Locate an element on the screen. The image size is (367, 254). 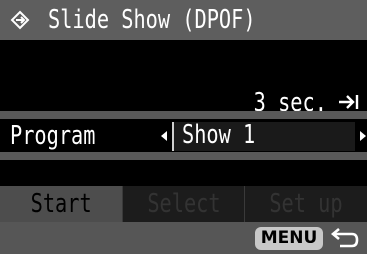
return-arrow-icon is located at coordinates (345, 239).